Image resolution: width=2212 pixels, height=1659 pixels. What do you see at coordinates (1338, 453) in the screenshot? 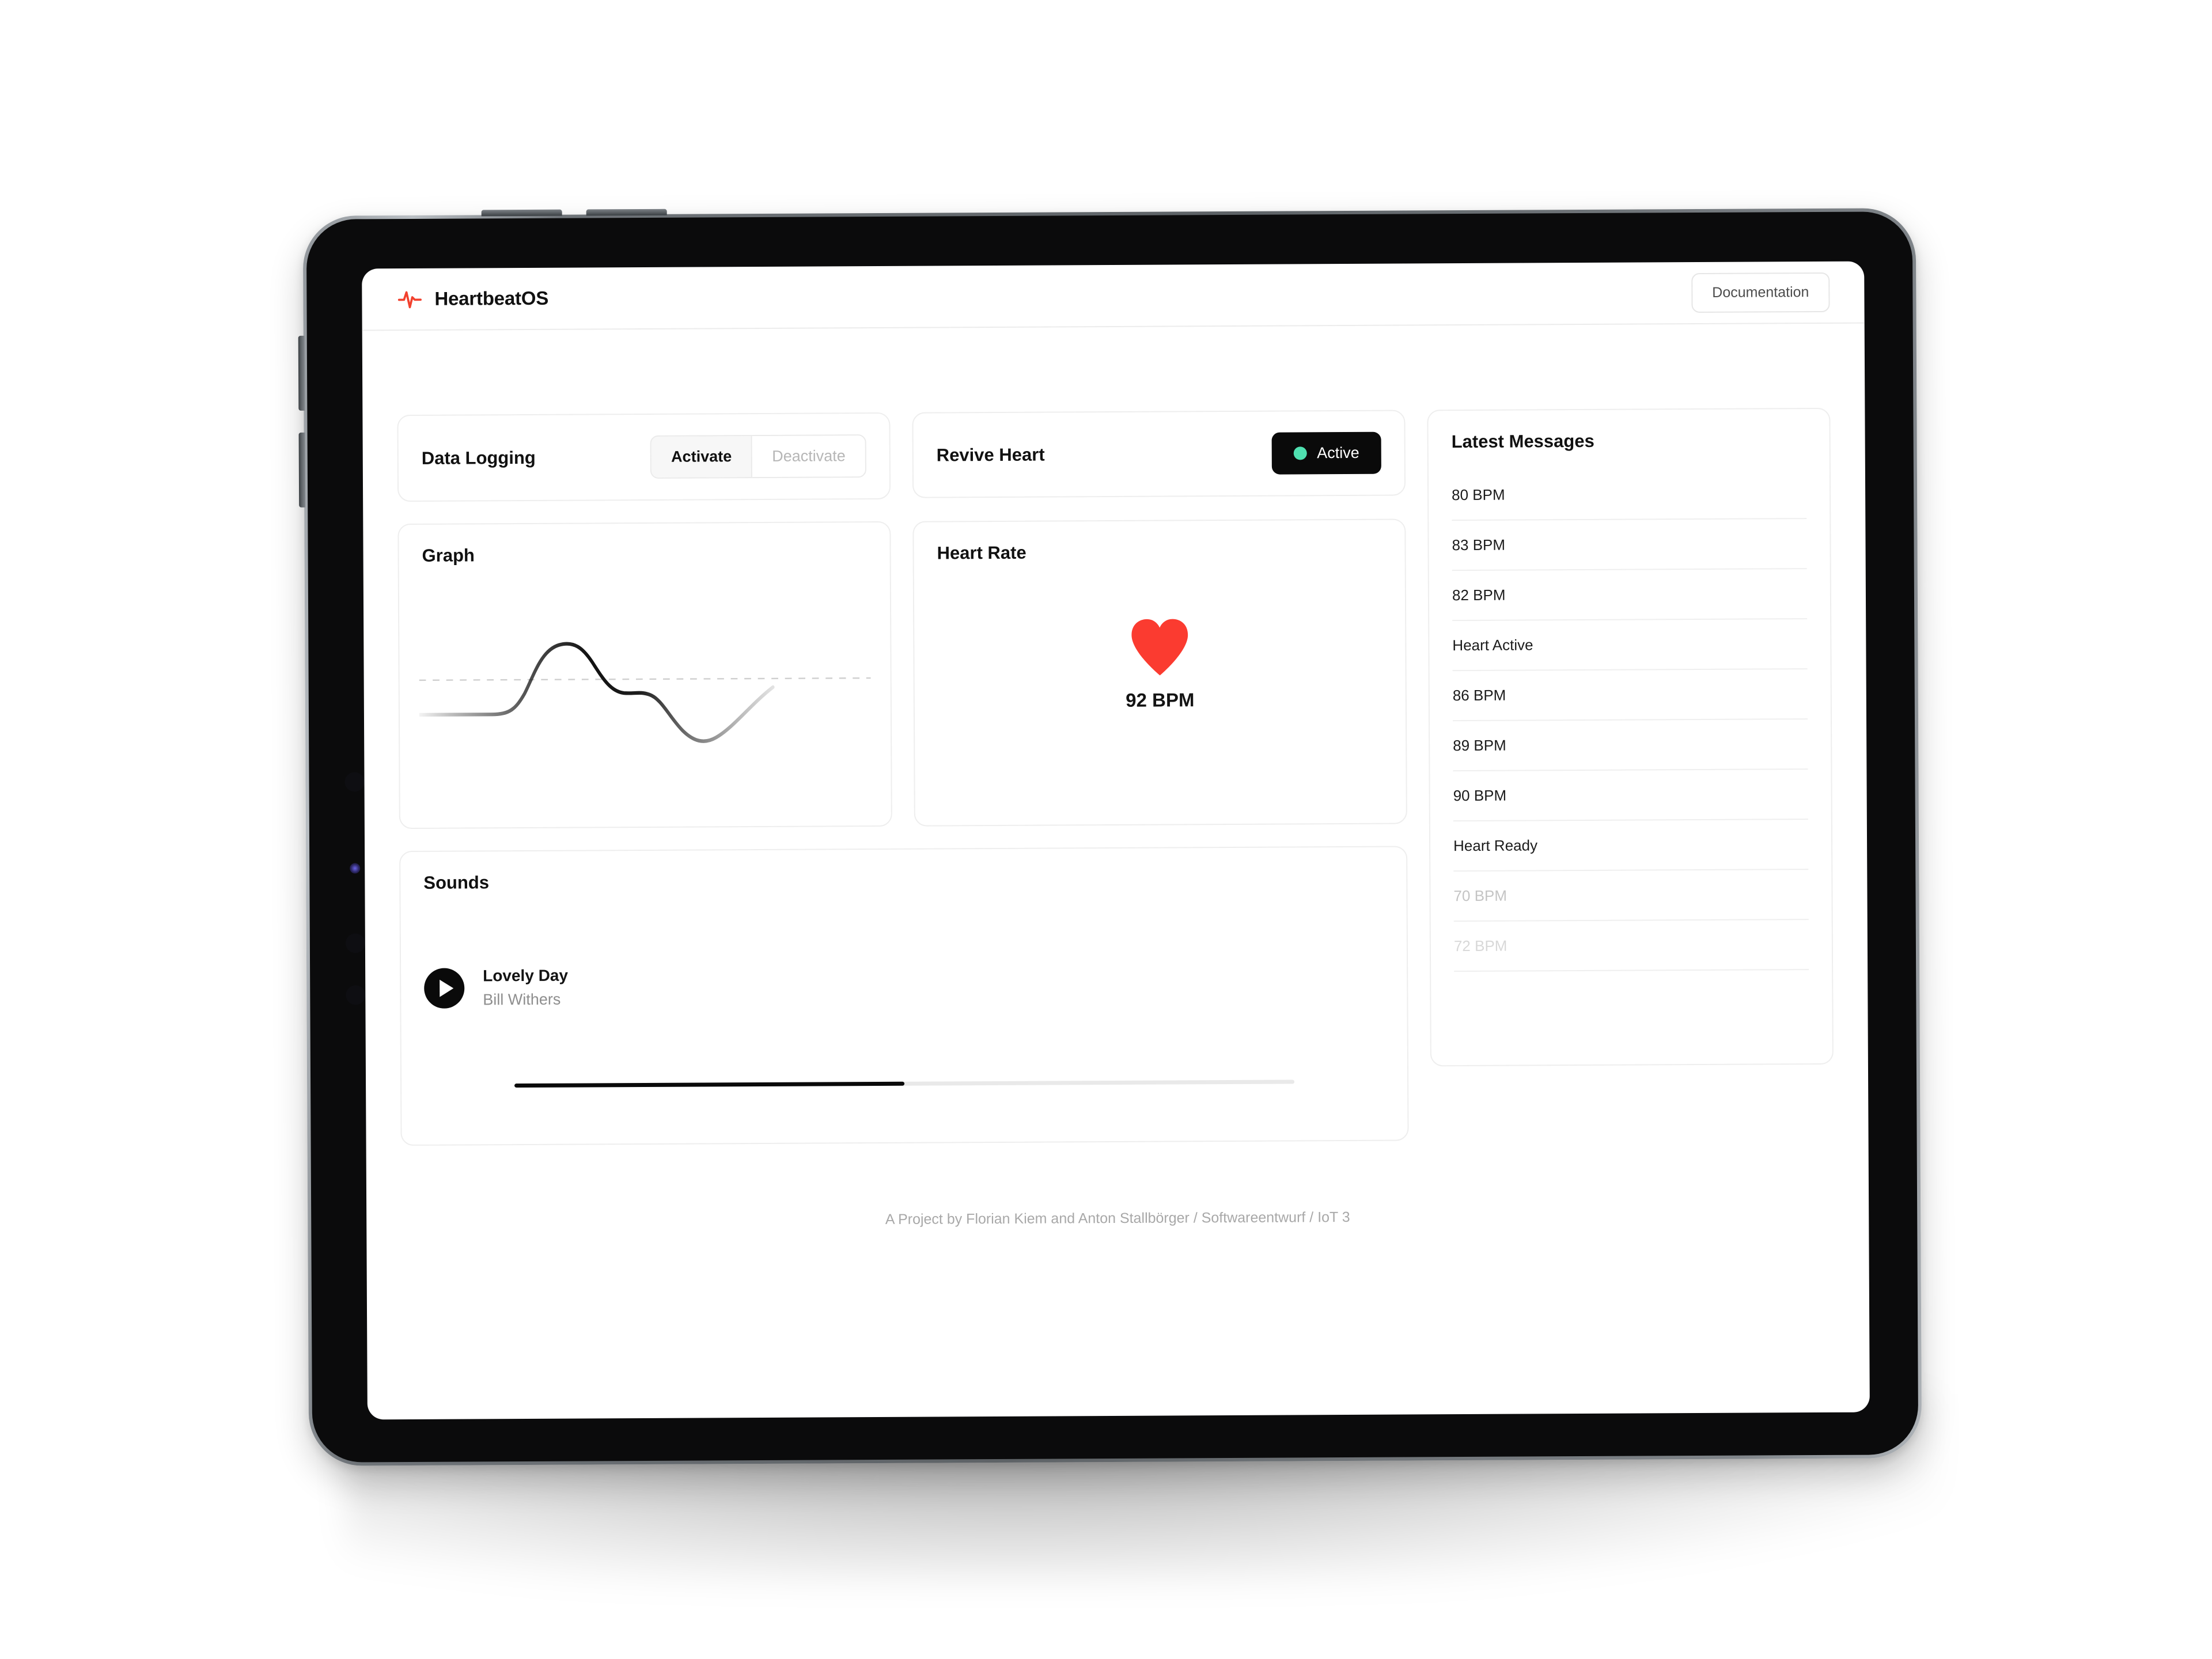
I see `status-badge-label: Active` at bounding box center [1338, 453].